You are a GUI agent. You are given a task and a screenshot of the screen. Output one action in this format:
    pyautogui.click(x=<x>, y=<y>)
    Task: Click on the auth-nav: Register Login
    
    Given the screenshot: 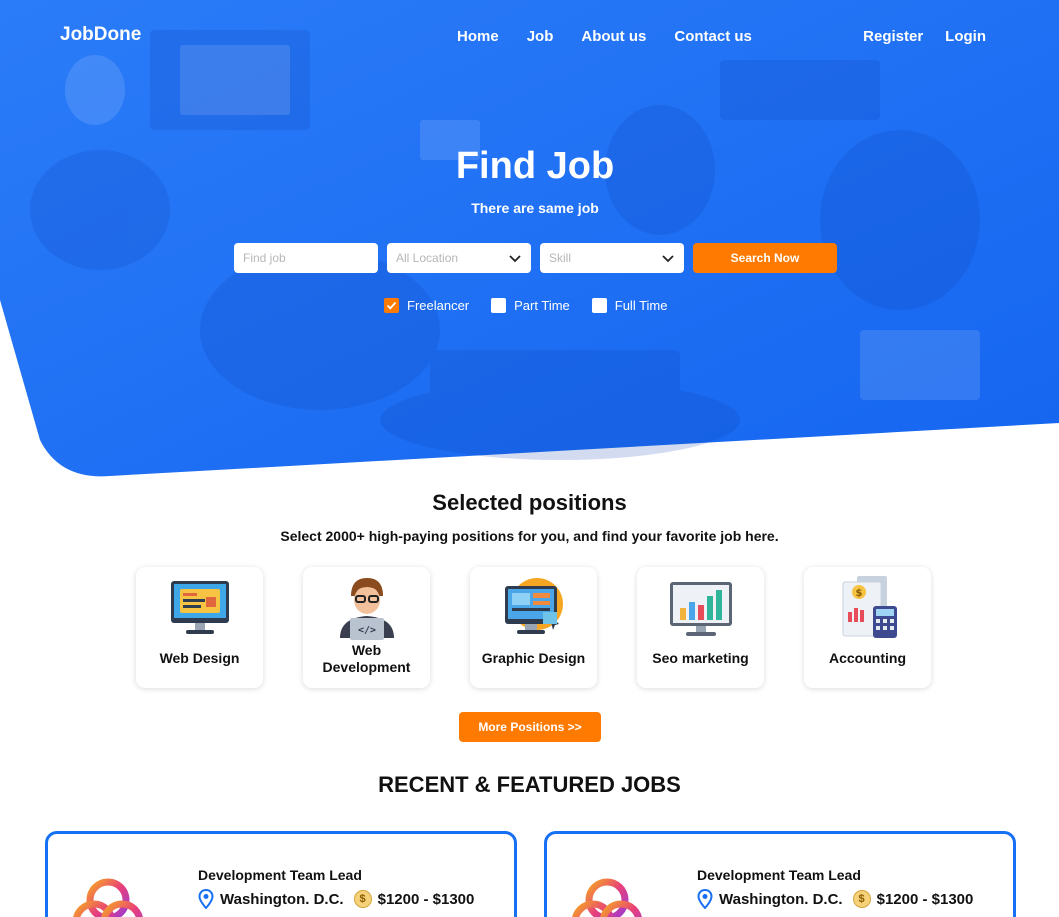 What is the action you would take?
    pyautogui.click(x=924, y=36)
    